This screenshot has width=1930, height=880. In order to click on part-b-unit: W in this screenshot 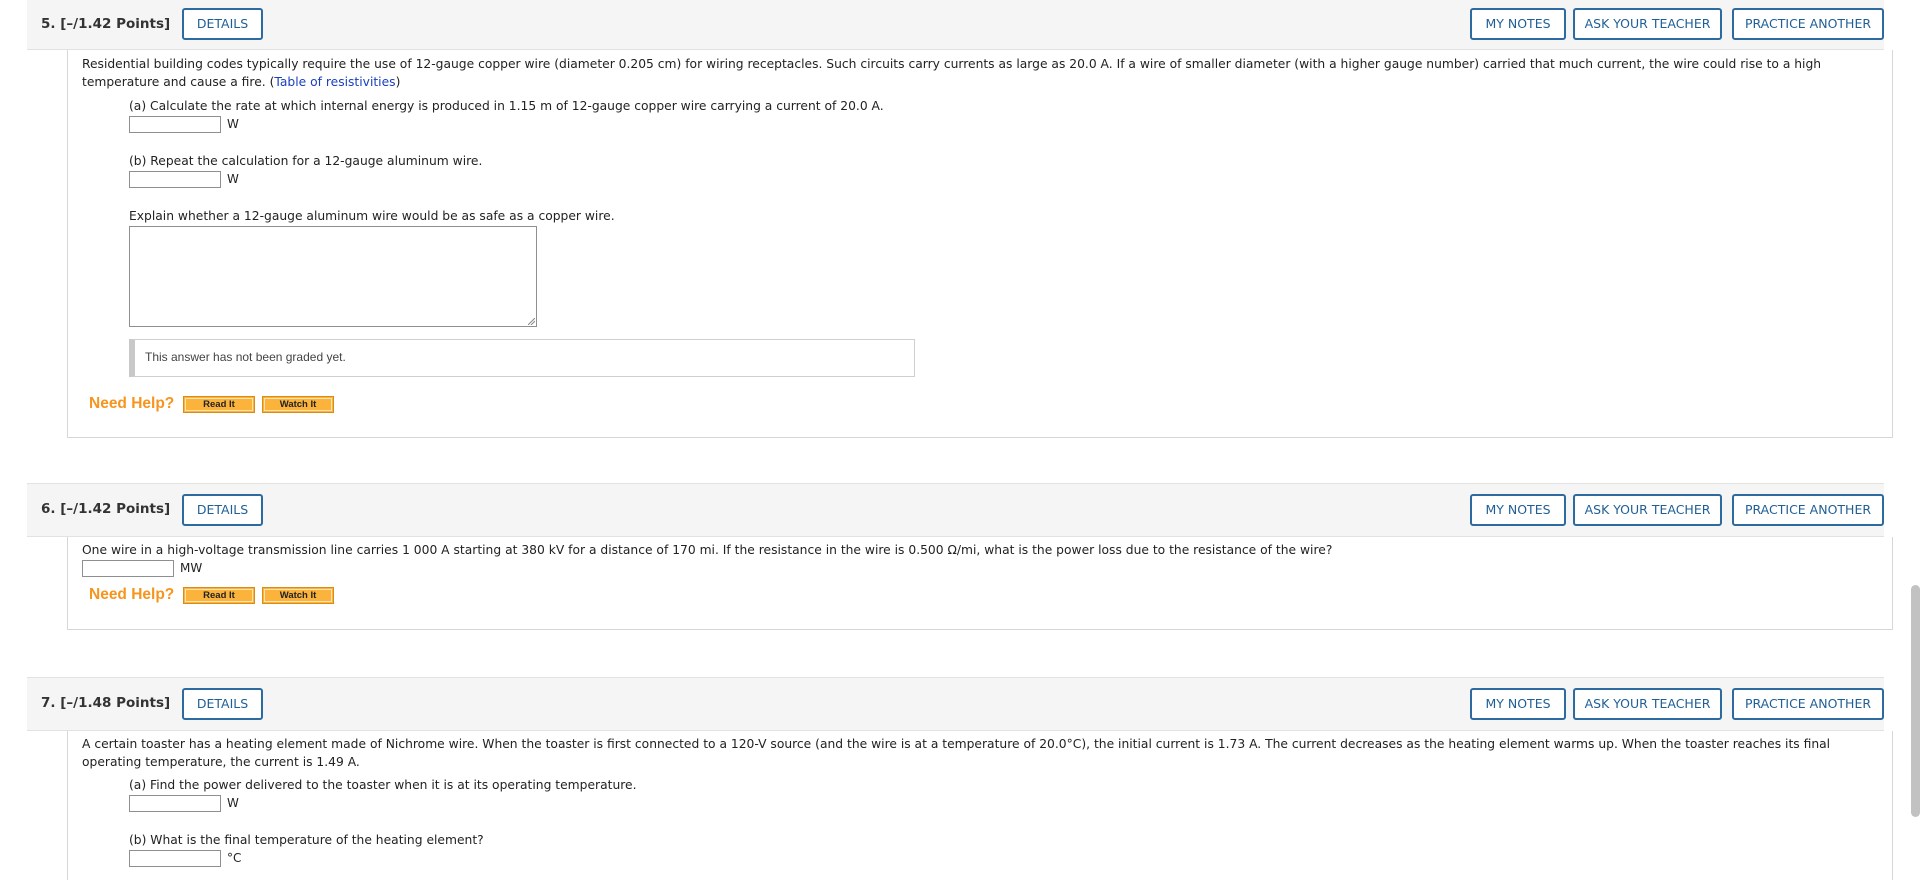, I will do `click(233, 179)`.